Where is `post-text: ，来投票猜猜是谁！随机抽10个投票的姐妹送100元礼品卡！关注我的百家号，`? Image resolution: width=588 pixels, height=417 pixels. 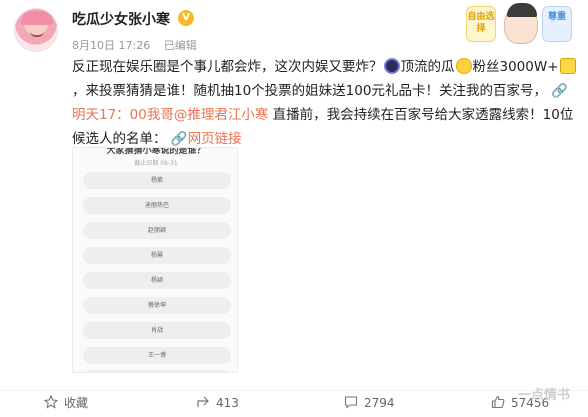
post-text: ，来投票猜猜是谁！随机抽10个投票的姐妹送100元礼品卡！关注我的百家号， is located at coordinates (309, 91).